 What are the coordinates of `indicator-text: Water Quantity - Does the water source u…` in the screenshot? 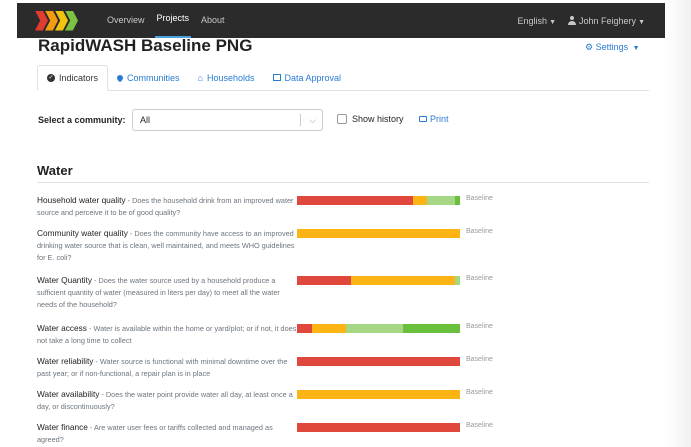 It's located at (167, 292).